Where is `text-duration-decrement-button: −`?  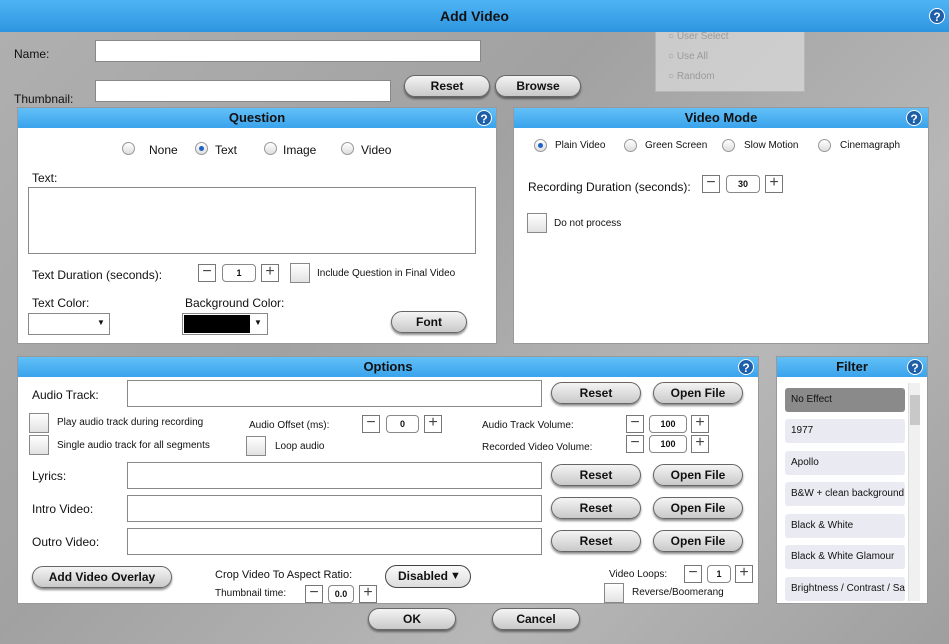 text-duration-decrement-button: − is located at coordinates (207, 273).